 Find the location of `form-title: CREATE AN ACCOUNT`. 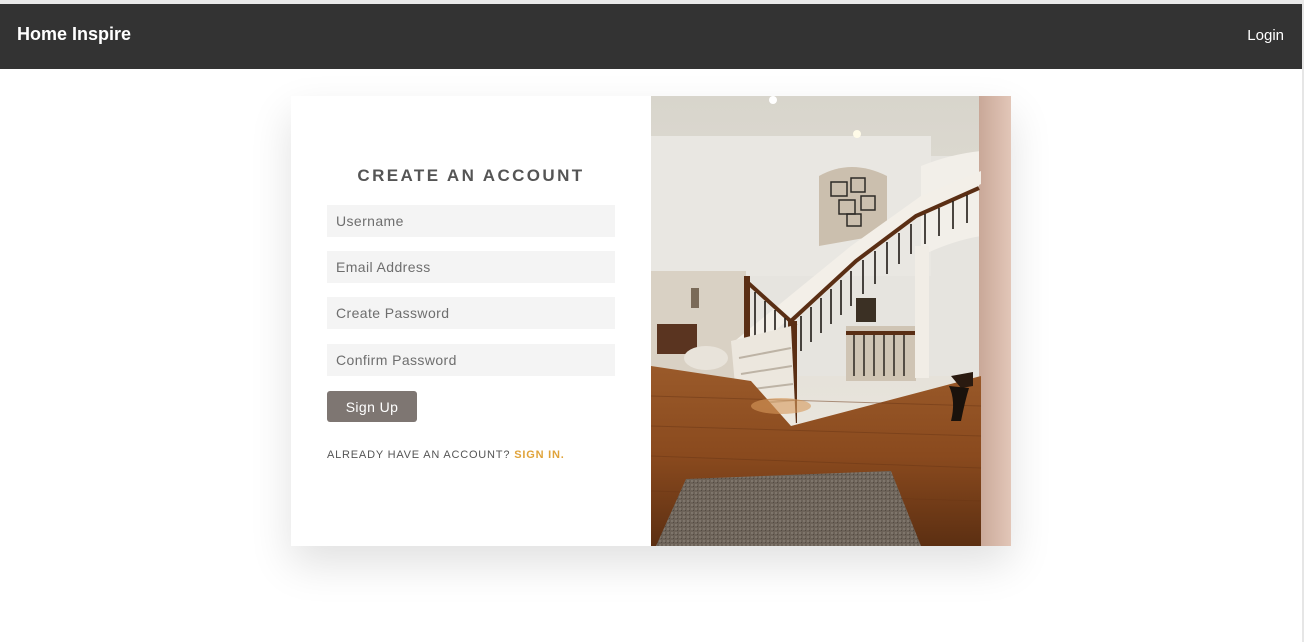

form-title: CREATE AN ACCOUNT is located at coordinates (471, 175).